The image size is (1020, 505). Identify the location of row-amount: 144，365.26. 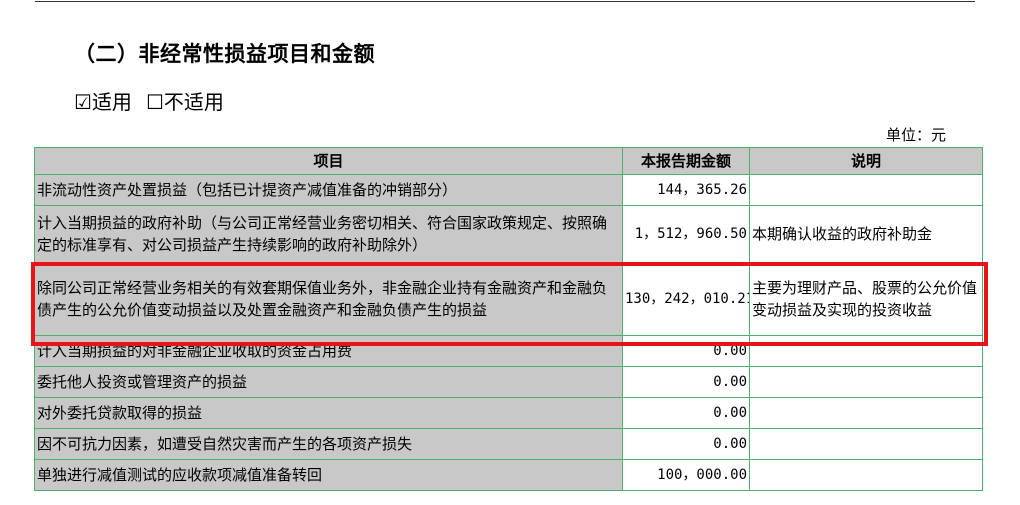
(686, 190).